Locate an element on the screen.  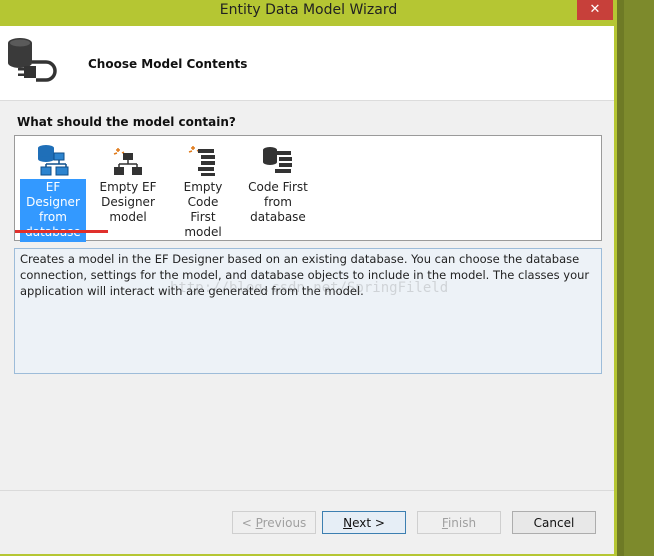
desktop-background-strip is located at coordinates (635, 278).